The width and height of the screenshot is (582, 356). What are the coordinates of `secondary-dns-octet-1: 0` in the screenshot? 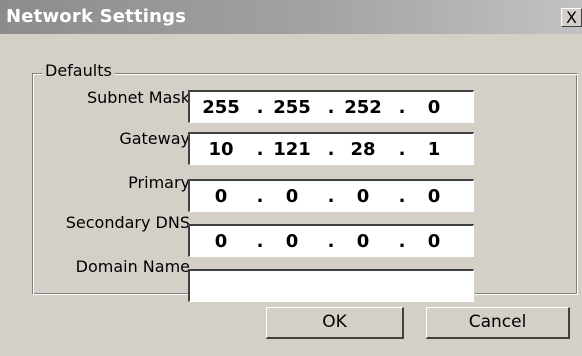 It's located at (221, 241).